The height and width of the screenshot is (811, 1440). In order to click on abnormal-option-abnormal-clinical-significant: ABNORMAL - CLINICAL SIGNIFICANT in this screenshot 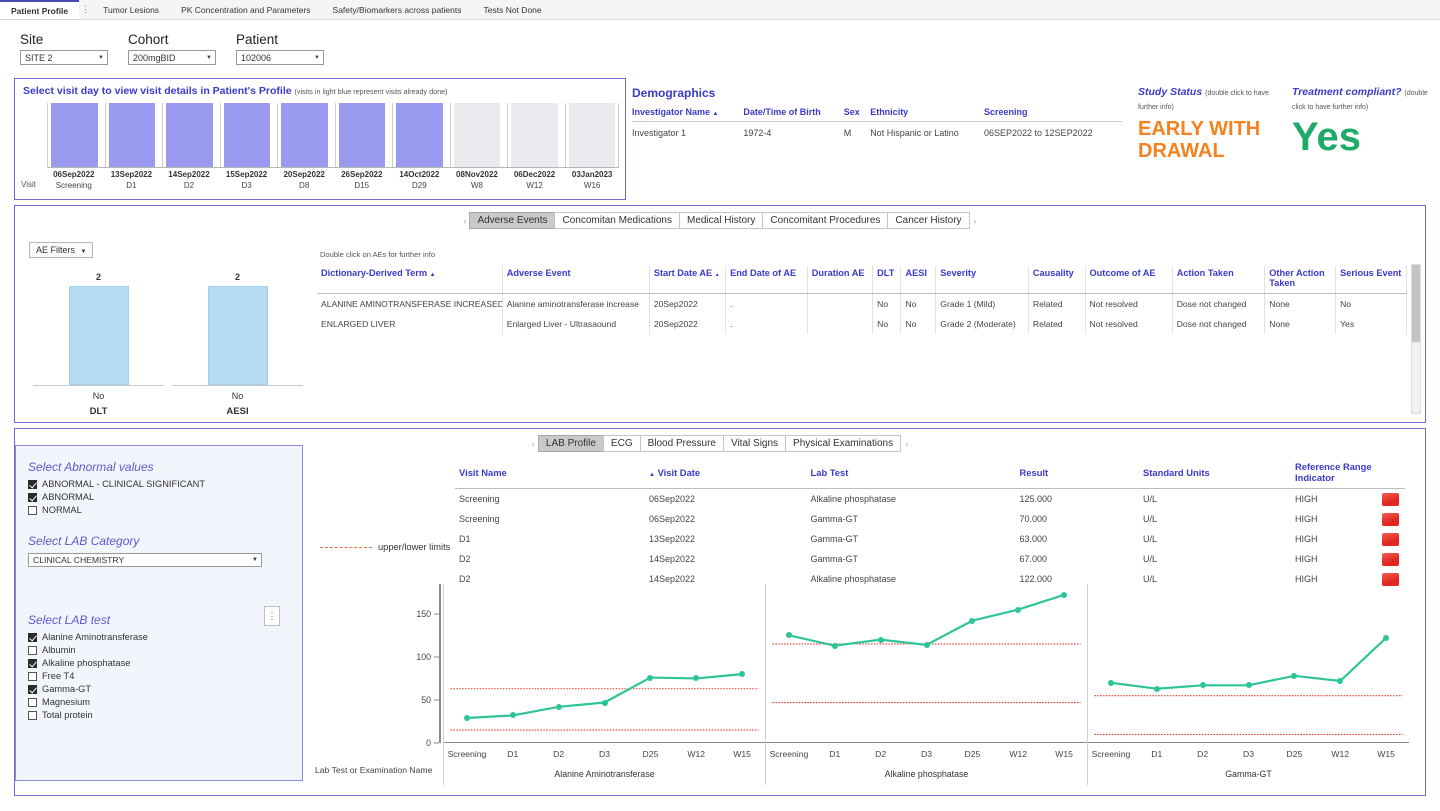, I will do `click(165, 484)`.